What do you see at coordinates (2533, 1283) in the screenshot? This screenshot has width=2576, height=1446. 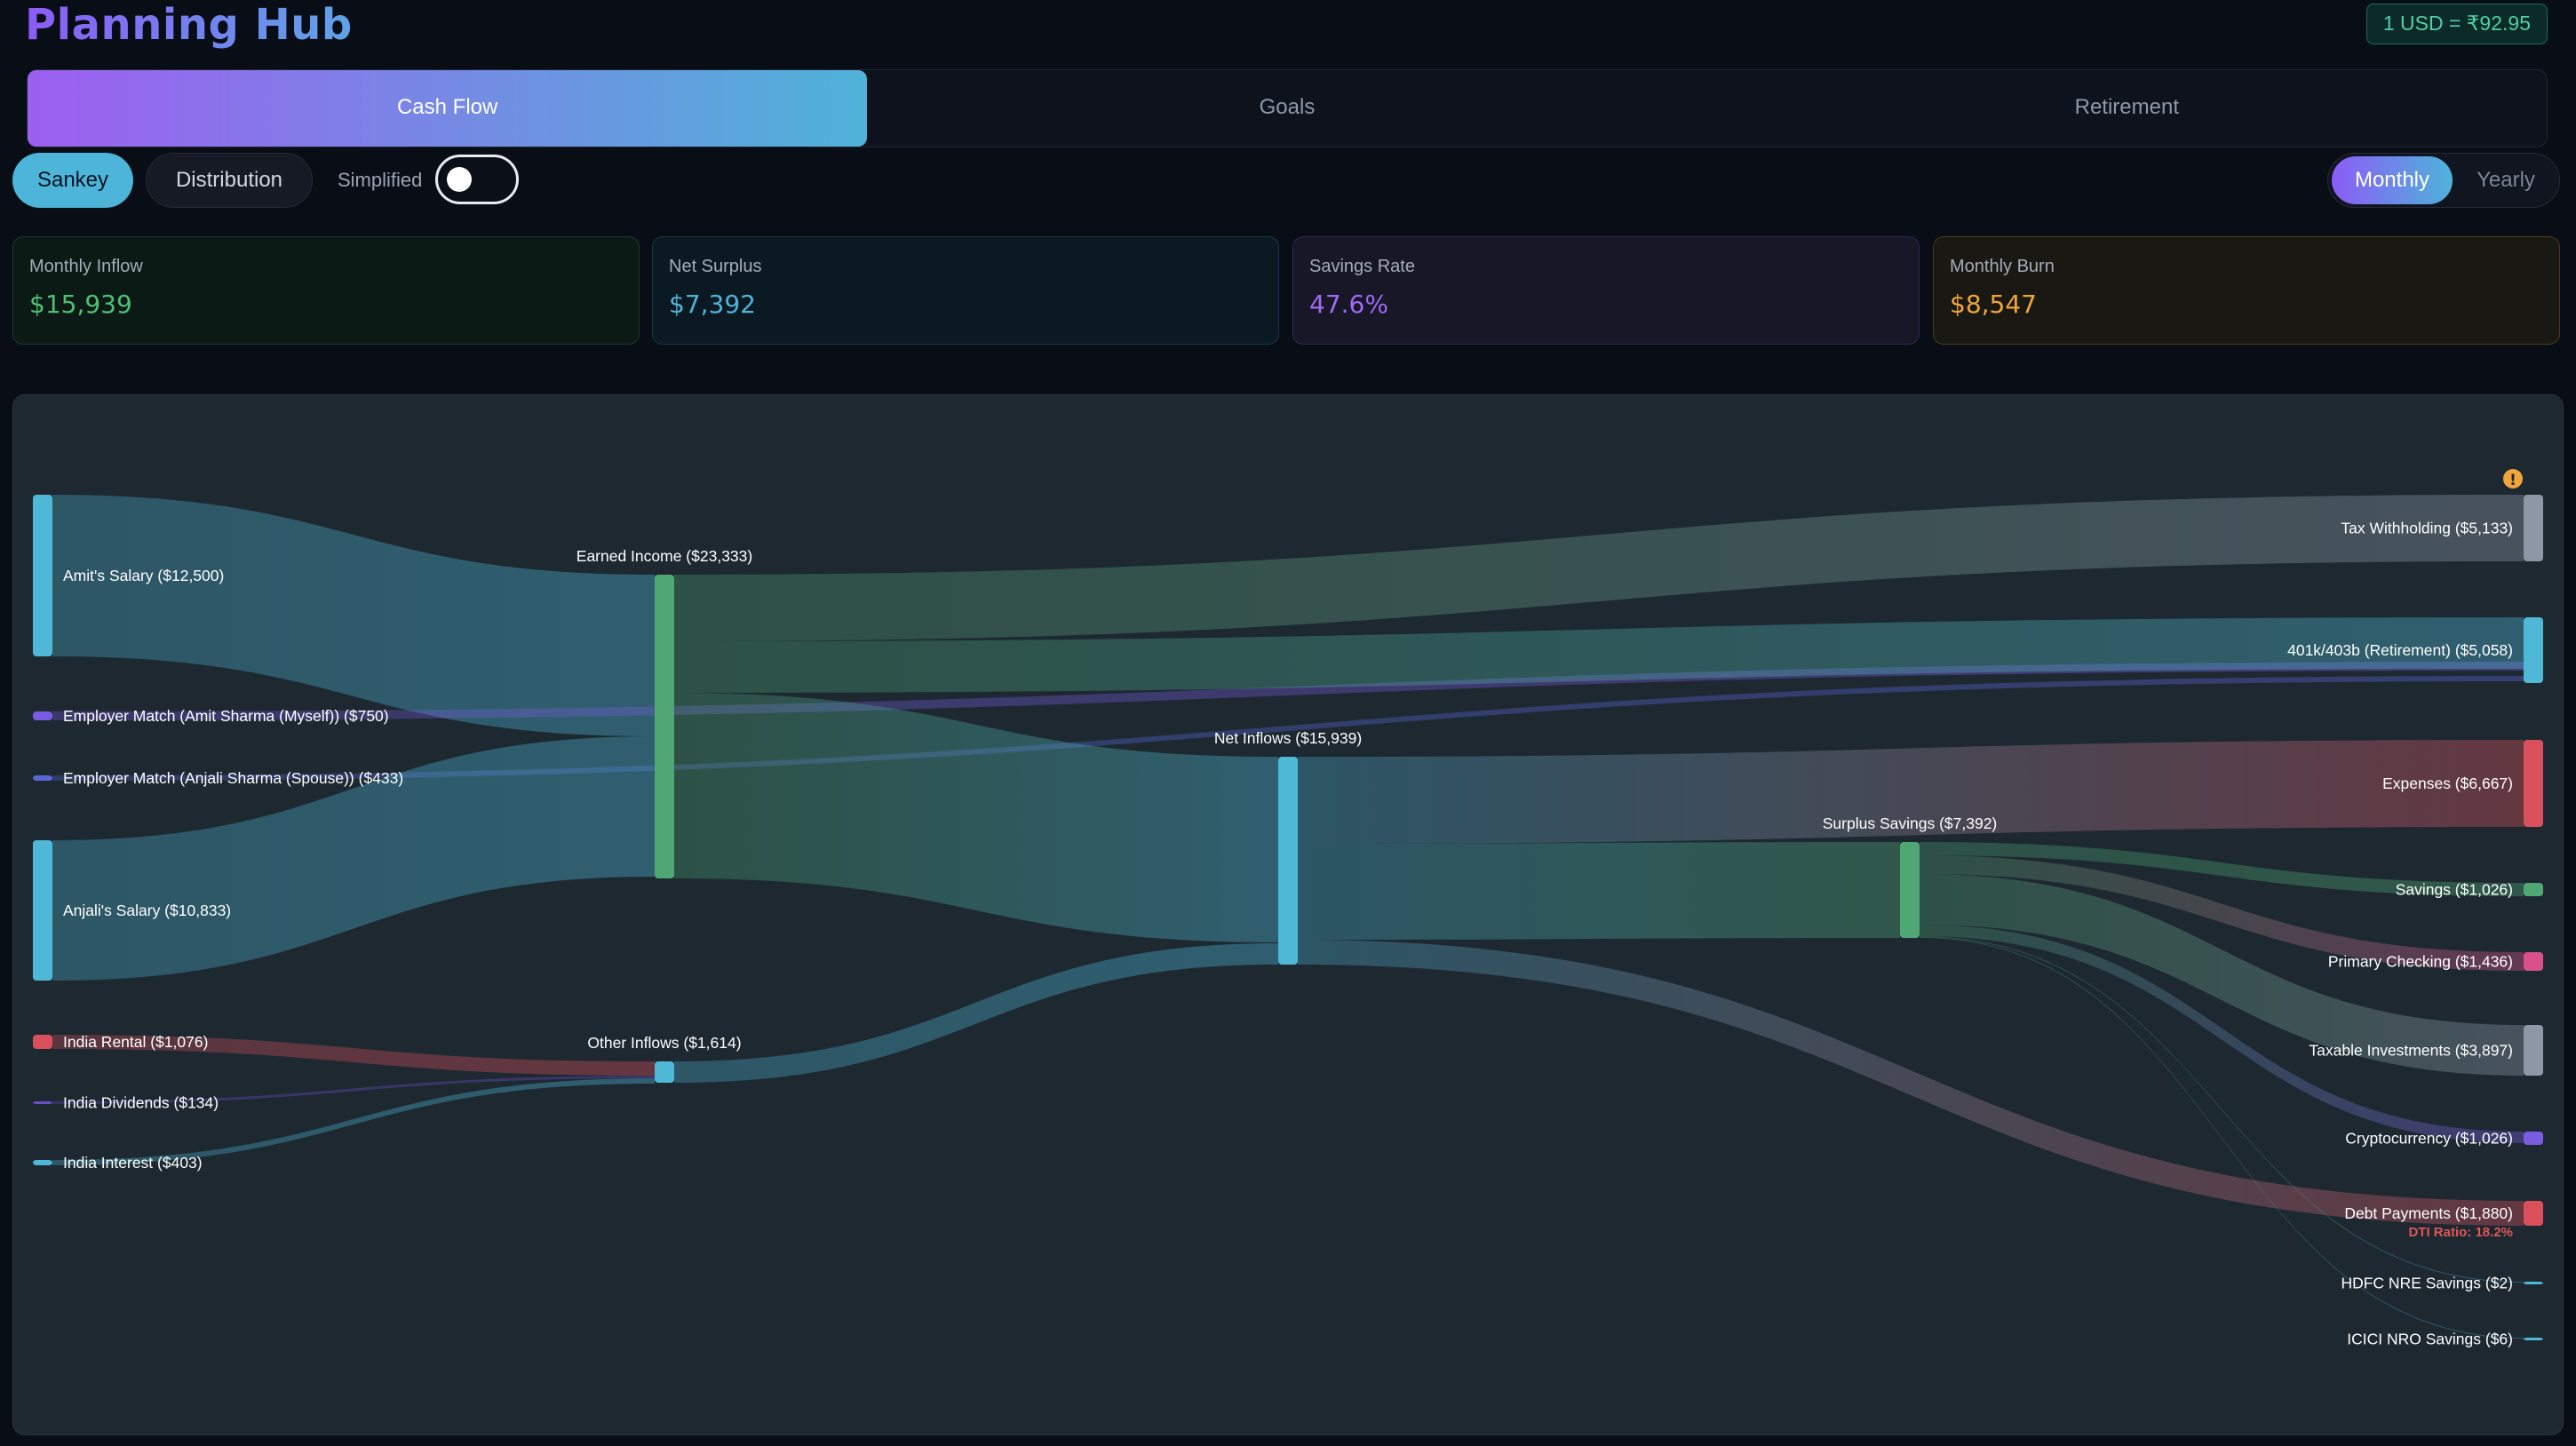 I see `sankey-node-hdfc` at bounding box center [2533, 1283].